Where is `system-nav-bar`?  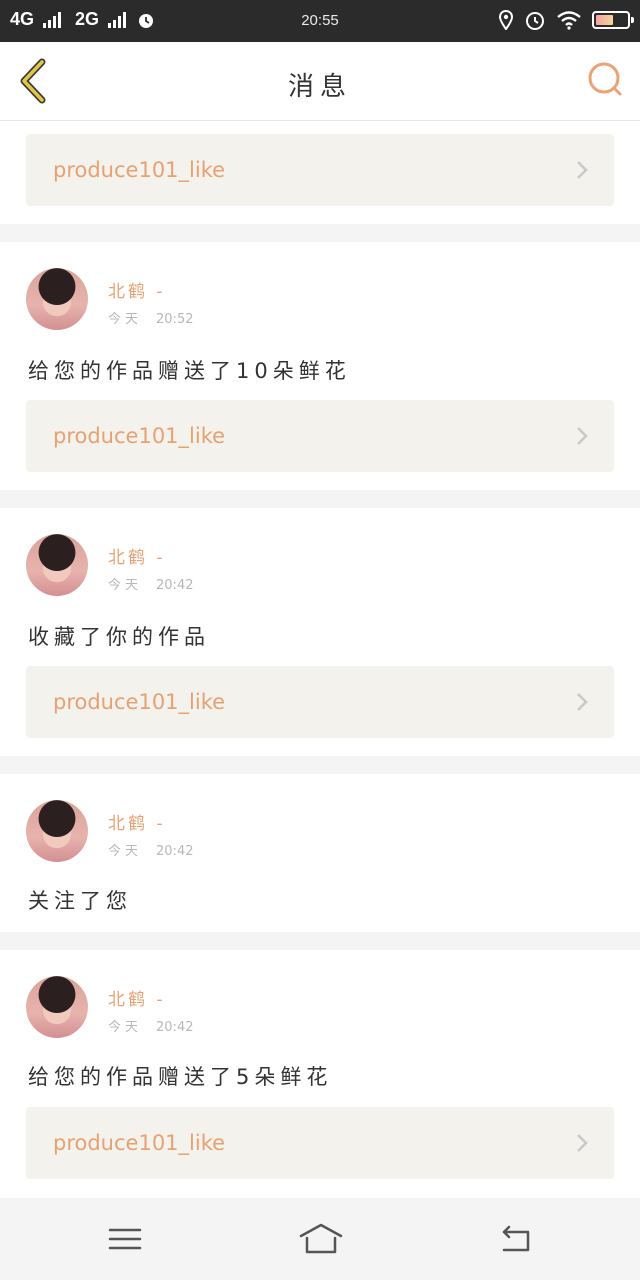 system-nav-bar is located at coordinates (320, 1239).